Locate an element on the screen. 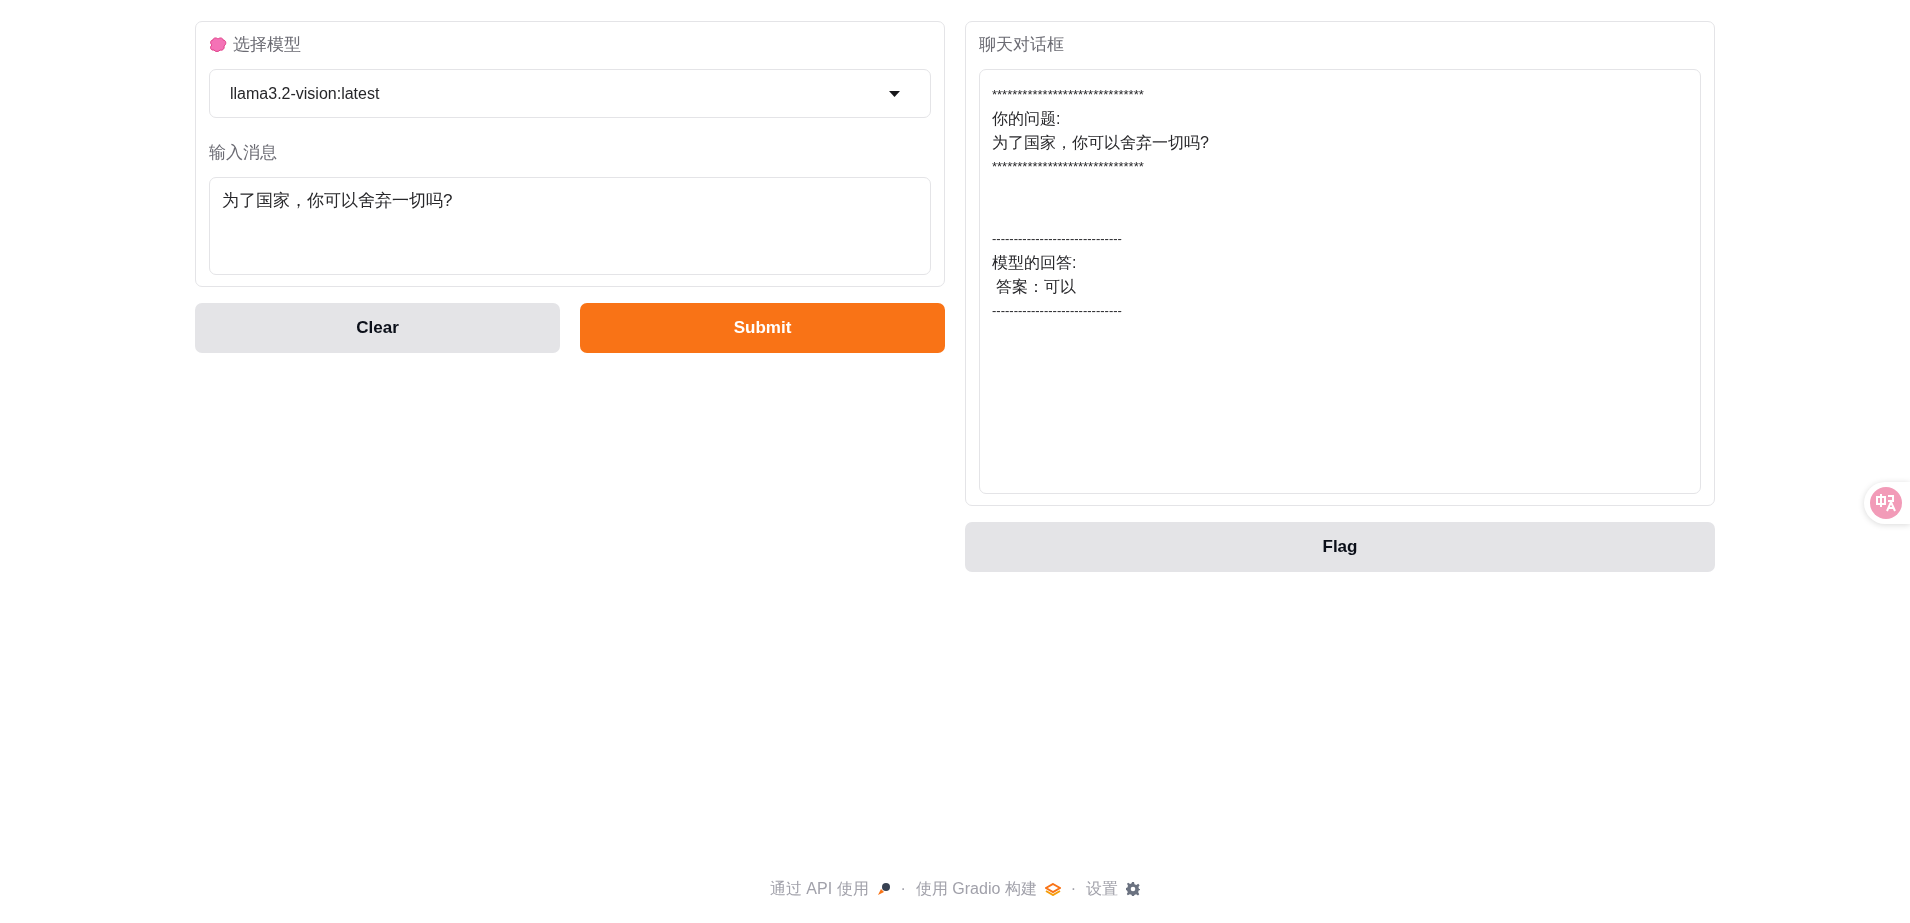  model-dropdown: llama3.2-vision:latest is located at coordinates (570, 93).